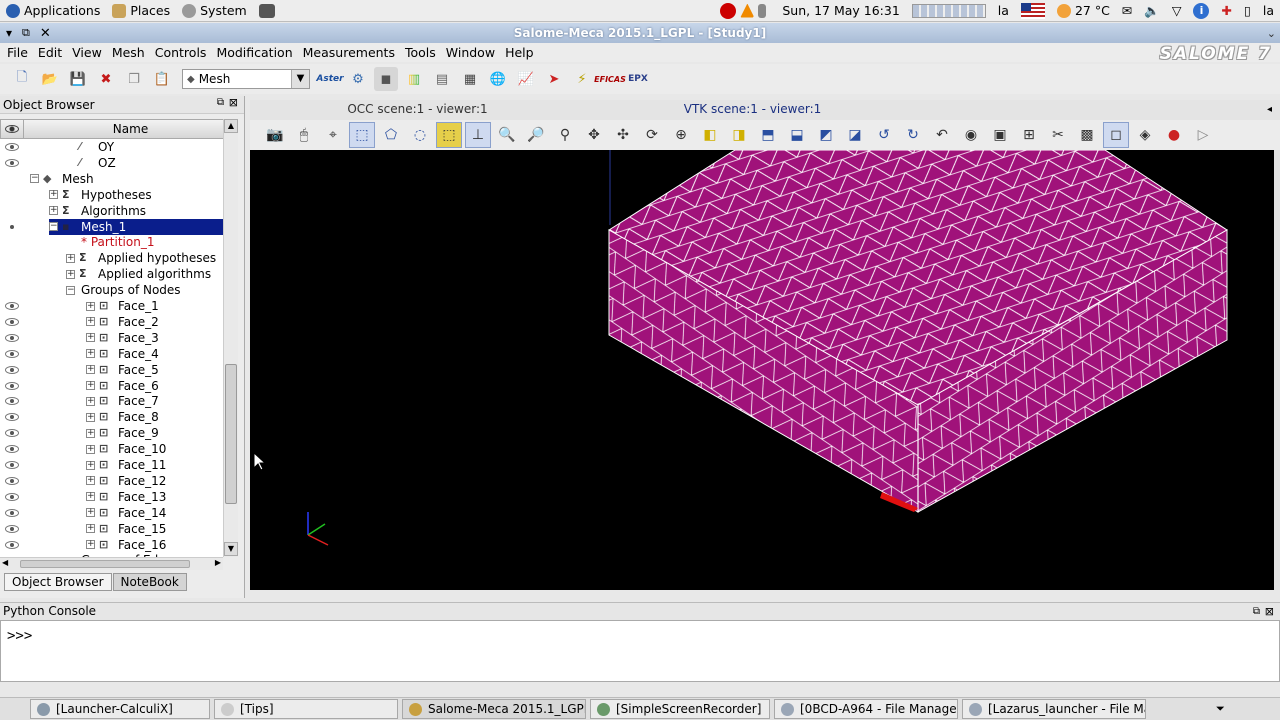 This screenshot has width=1280, height=720. What do you see at coordinates (127, 497) in the screenshot?
I see `tree-item: + ⊡ Face_13` at bounding box center [127, 497].